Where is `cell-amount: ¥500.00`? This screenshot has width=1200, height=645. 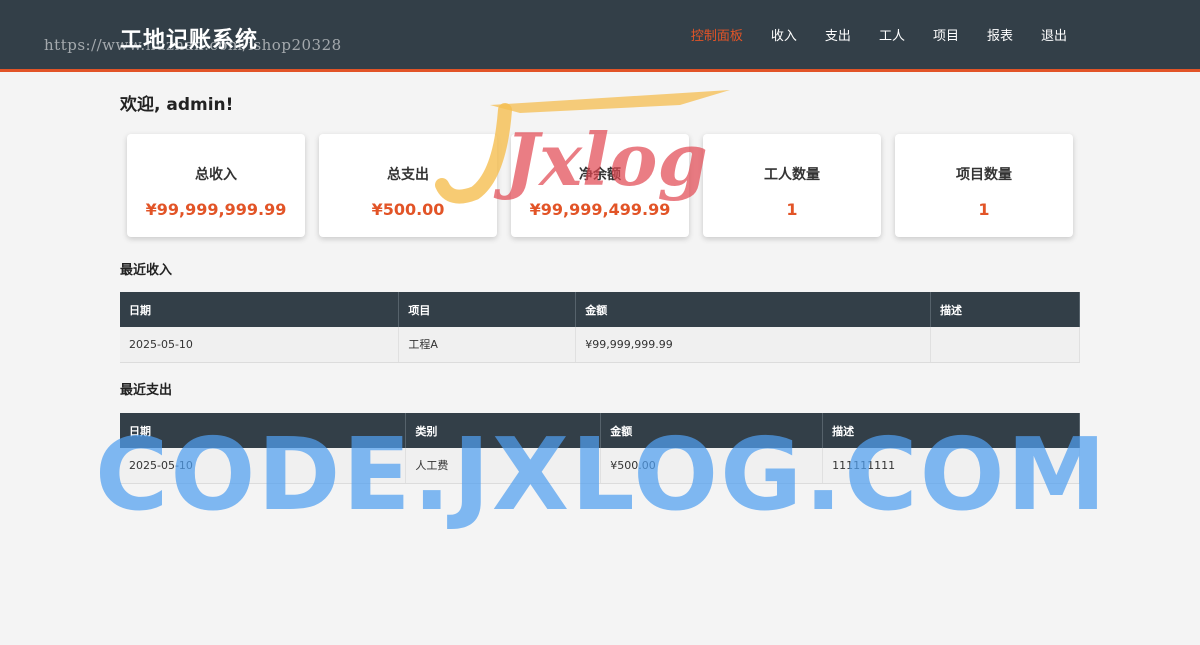 cell-amount: ¥500.00 is located at coordinates (712, 466).